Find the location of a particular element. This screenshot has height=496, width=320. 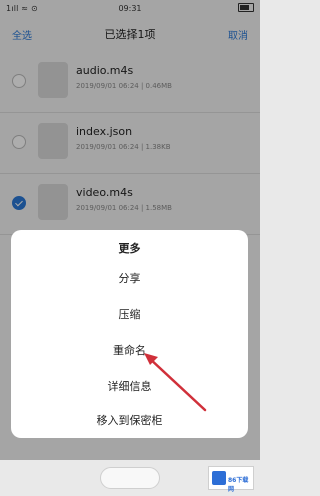

menu-item-share: 分享 is located at coordinates (129, 279).